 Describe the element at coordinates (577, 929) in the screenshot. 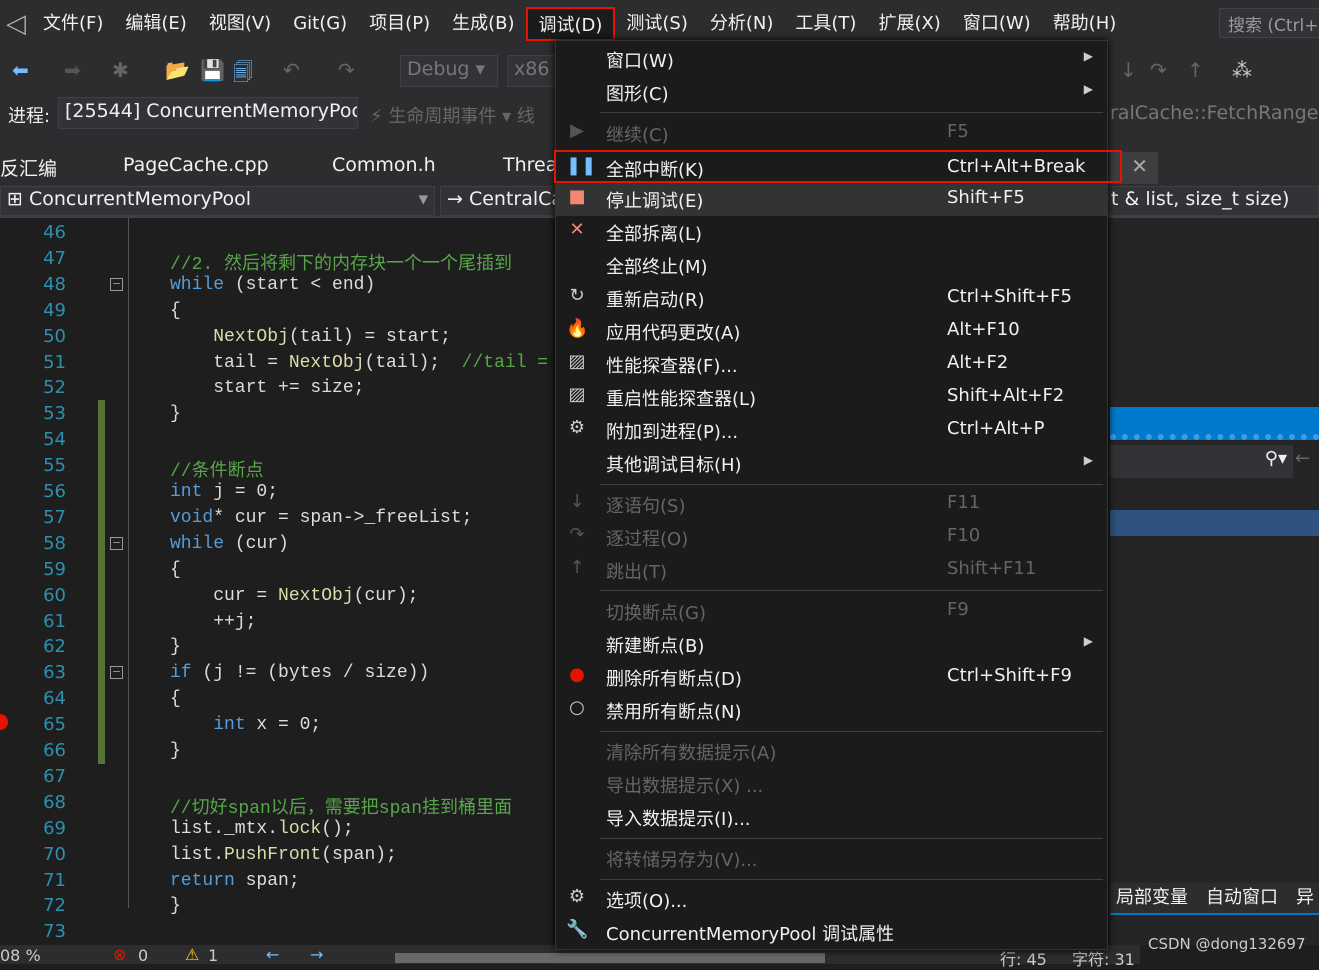

I see `wrench-icon: 🔧` at that location.